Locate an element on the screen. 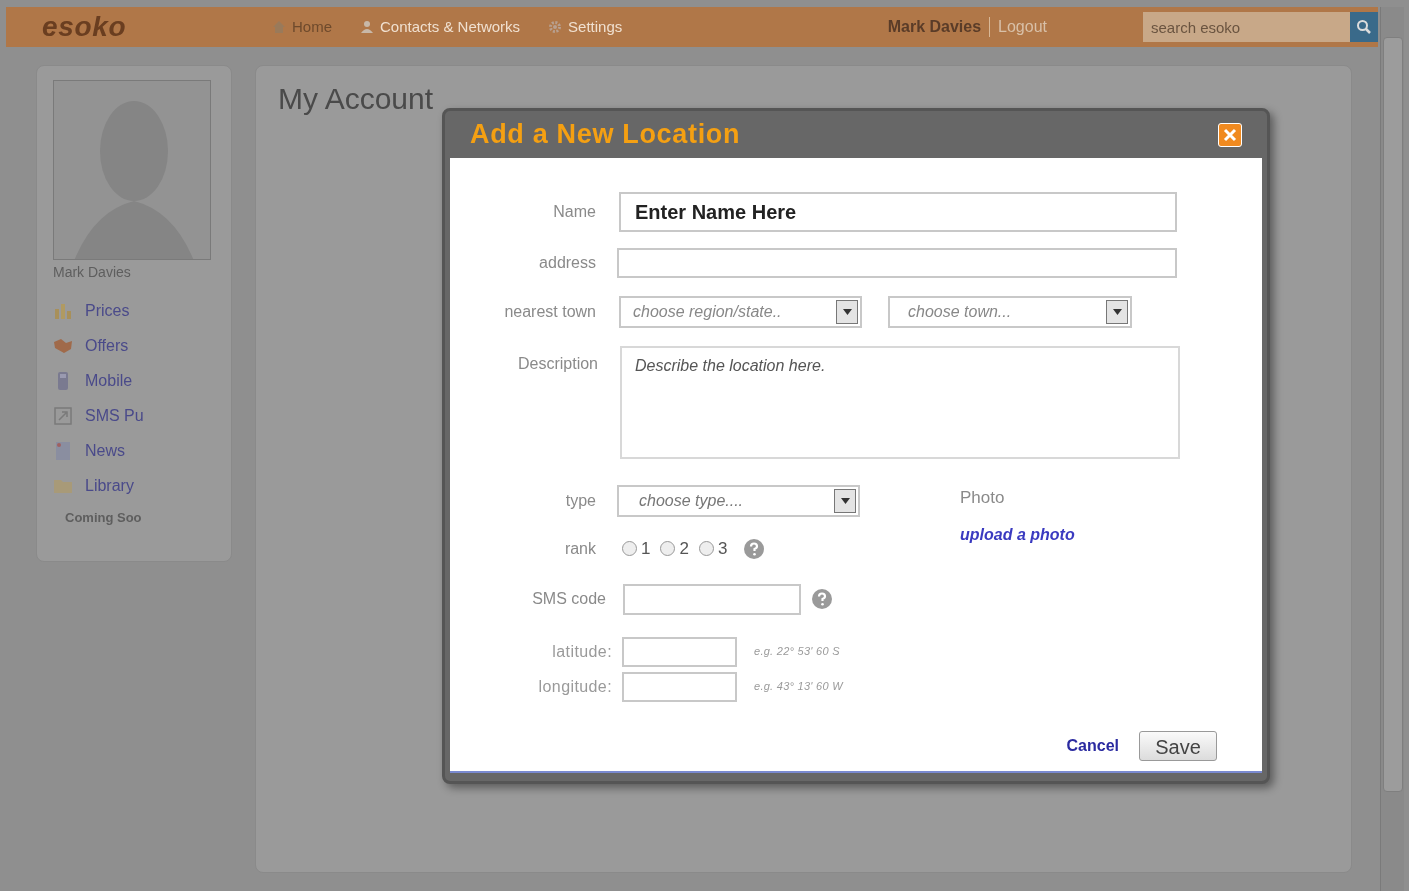  search-button is located at coordinates (1364, 27).